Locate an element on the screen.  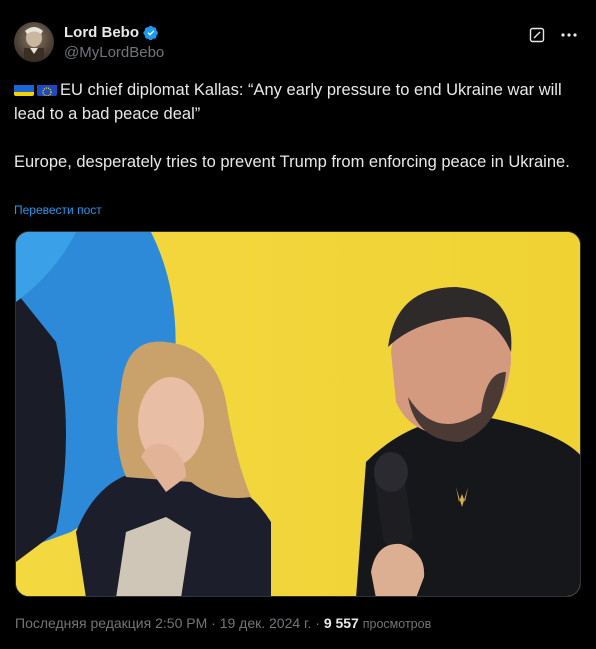
author-avatar is located at coordinates (34, 42).